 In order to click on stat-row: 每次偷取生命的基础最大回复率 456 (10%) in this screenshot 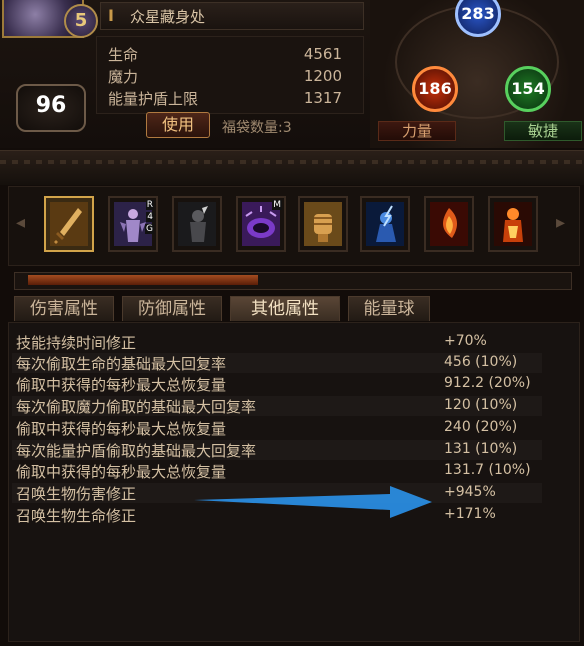, I will do `click(277, 363)`.